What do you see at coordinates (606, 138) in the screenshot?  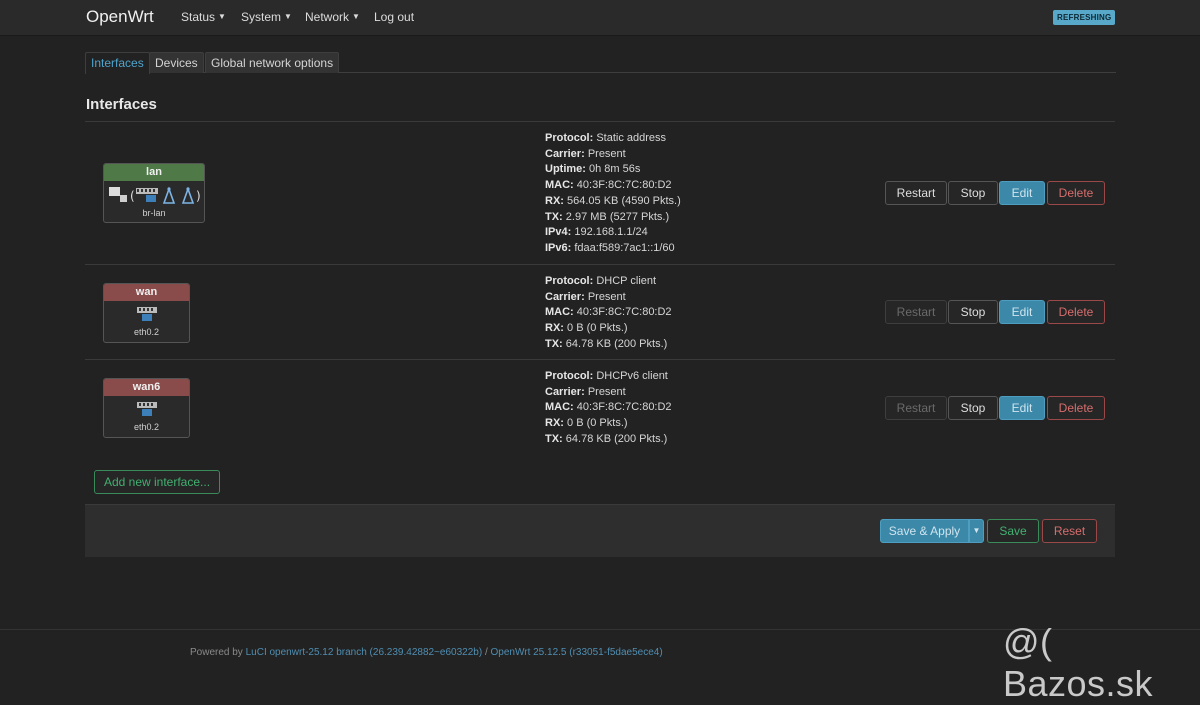 I see `info-protocol: Protocol: Static address` at bounding box center [606, 138].